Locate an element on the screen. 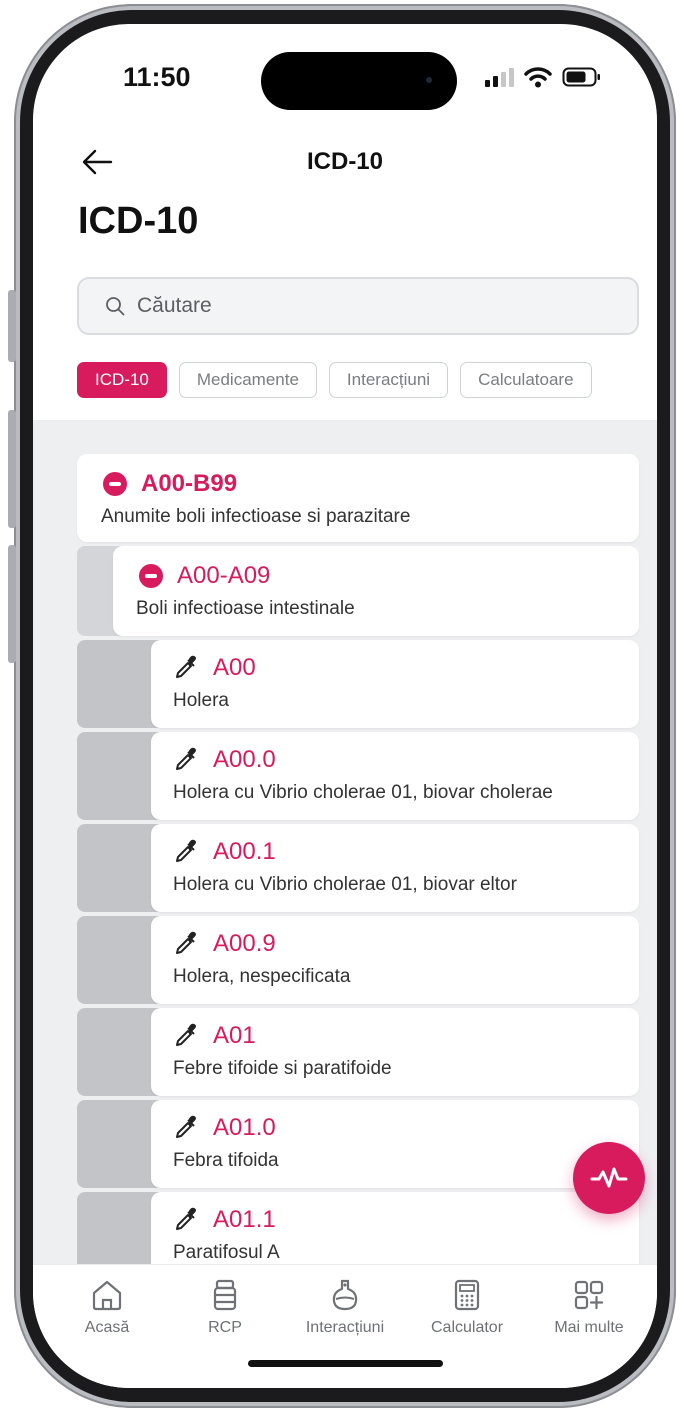 Image resolution: width=684 pixels, height=1412 pixels. chip-interactiuni: Interacțiuni is located at coordinates (388, 380).